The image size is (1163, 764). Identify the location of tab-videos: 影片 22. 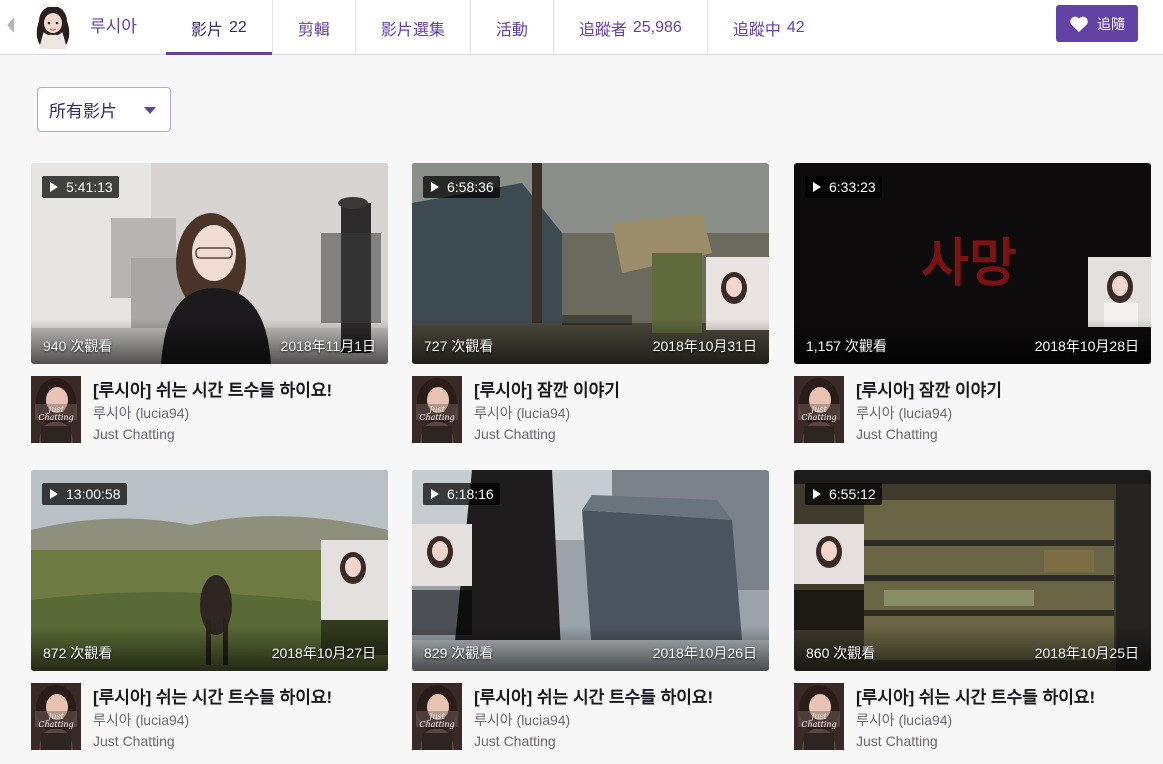
(219, 27).